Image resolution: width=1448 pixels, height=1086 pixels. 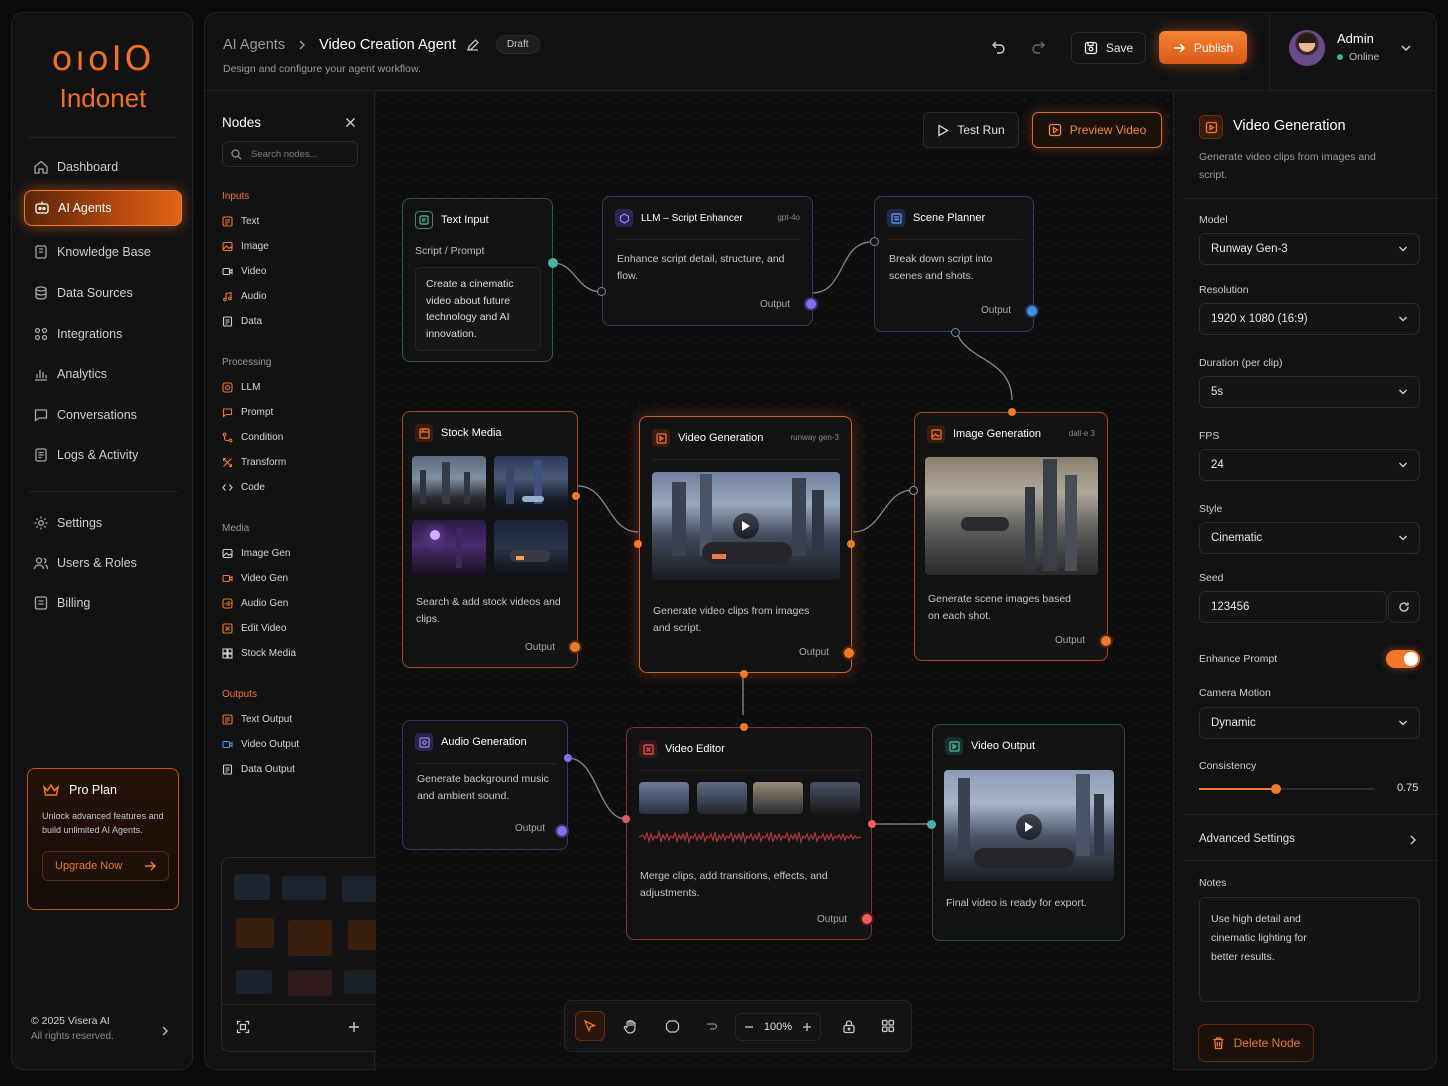 I want to click on node-item-text: Text, so click(x=240, y=221).